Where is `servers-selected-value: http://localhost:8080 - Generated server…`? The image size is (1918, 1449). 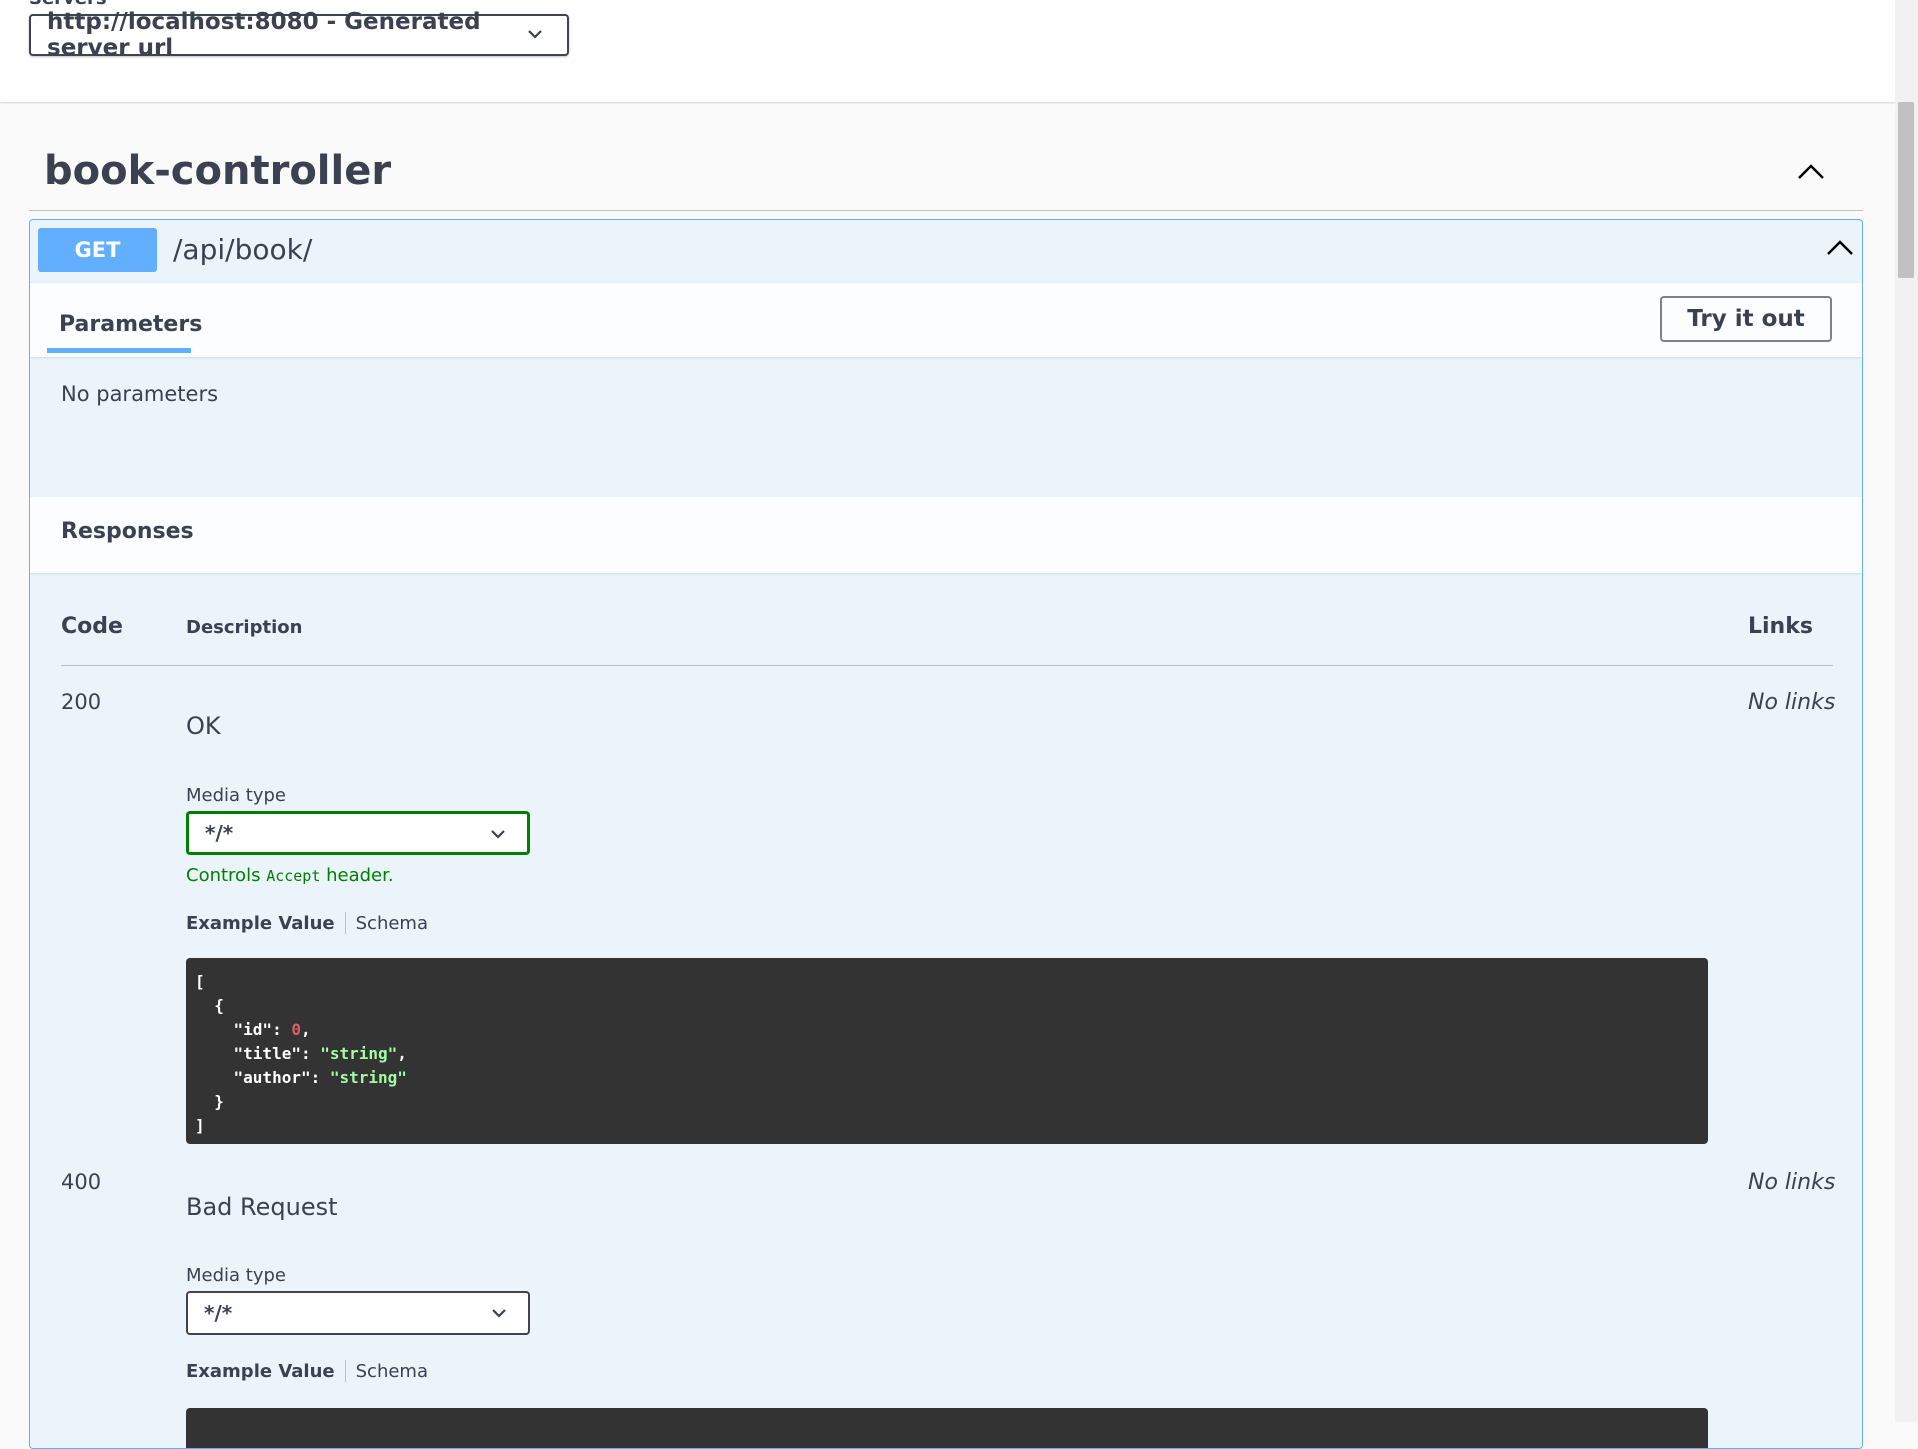 servers-selected-value: http://localhost:8080 - Generated server… is located at coordinates (264, 35).